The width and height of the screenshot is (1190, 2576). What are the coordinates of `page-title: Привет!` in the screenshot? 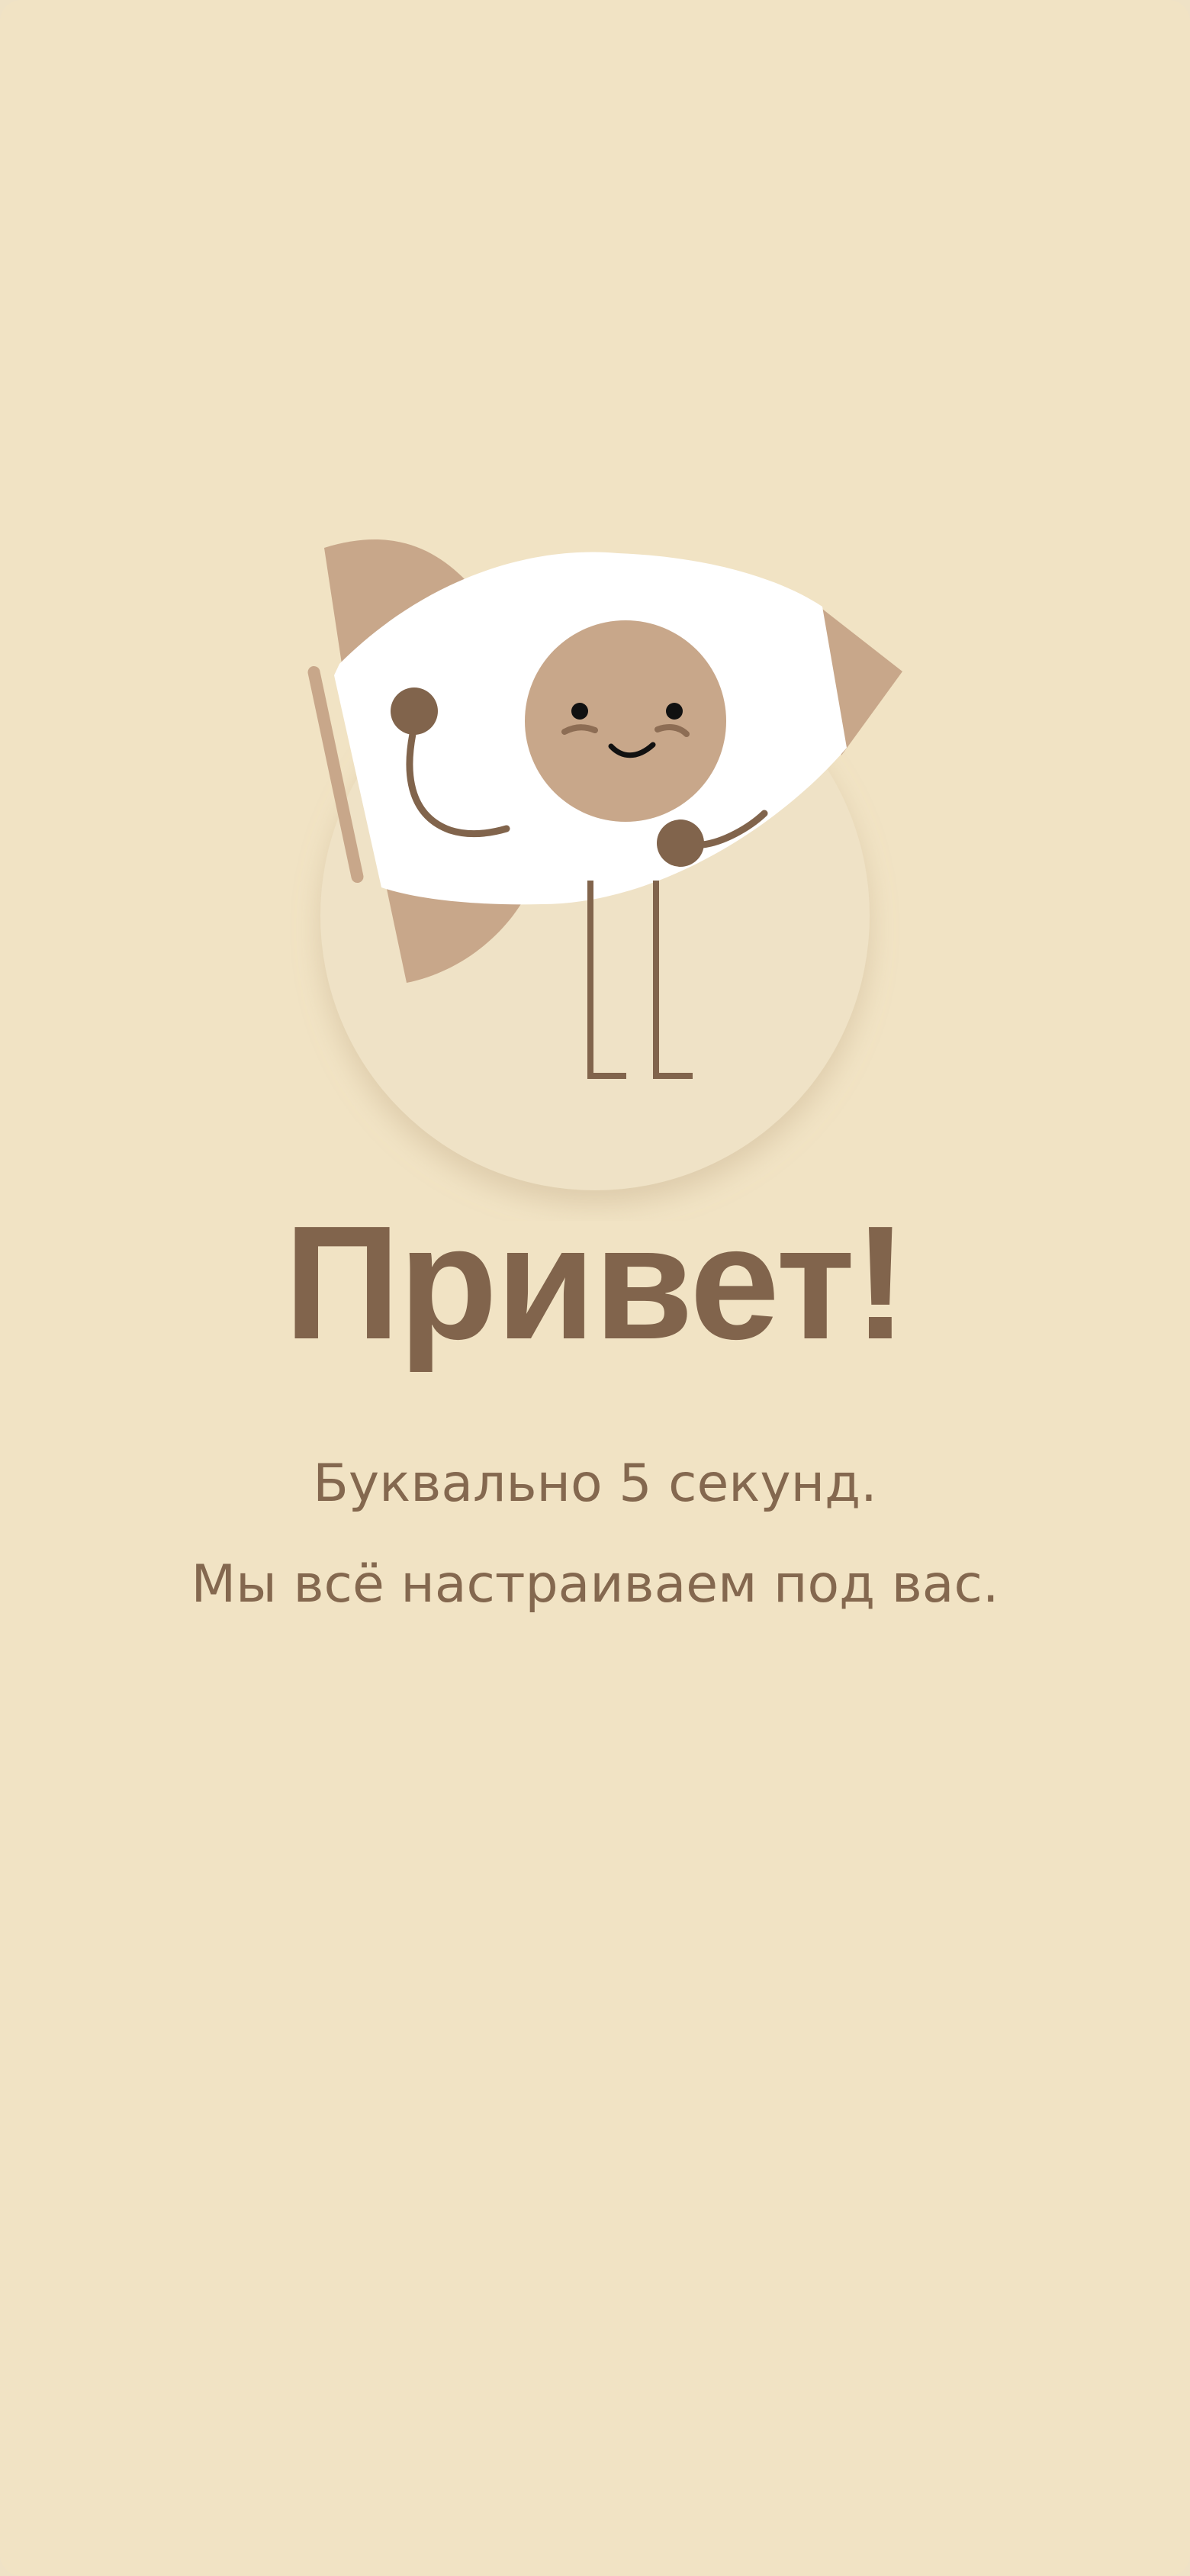 It's located at (595, 1282).